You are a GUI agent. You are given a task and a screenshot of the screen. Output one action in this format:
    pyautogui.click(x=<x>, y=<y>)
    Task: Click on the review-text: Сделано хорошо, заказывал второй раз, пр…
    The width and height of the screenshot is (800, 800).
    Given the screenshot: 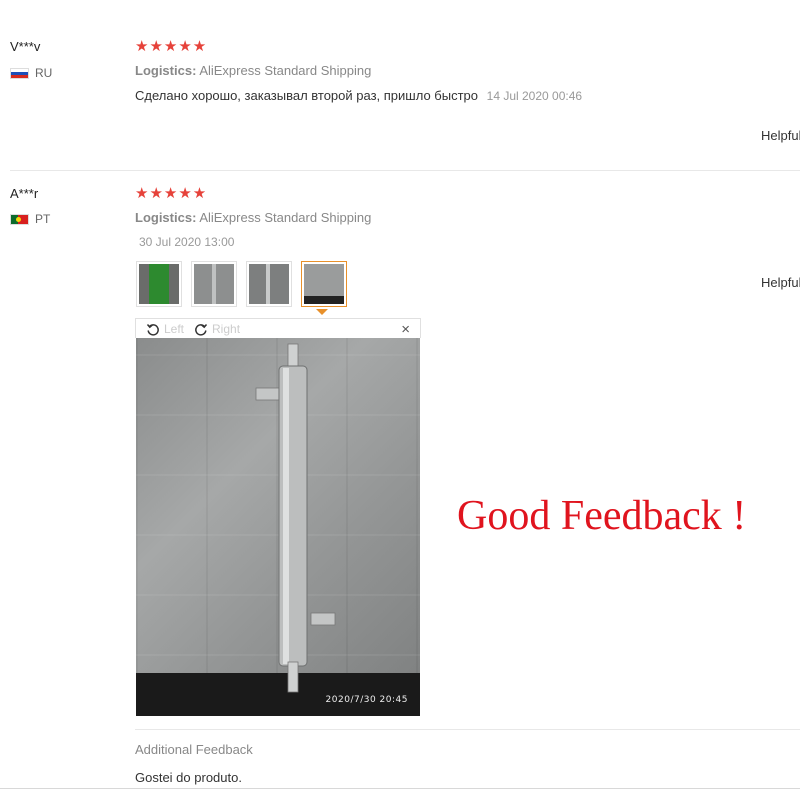 What is the action you would take?
    pyautogui.click(x=307, y=95)
    